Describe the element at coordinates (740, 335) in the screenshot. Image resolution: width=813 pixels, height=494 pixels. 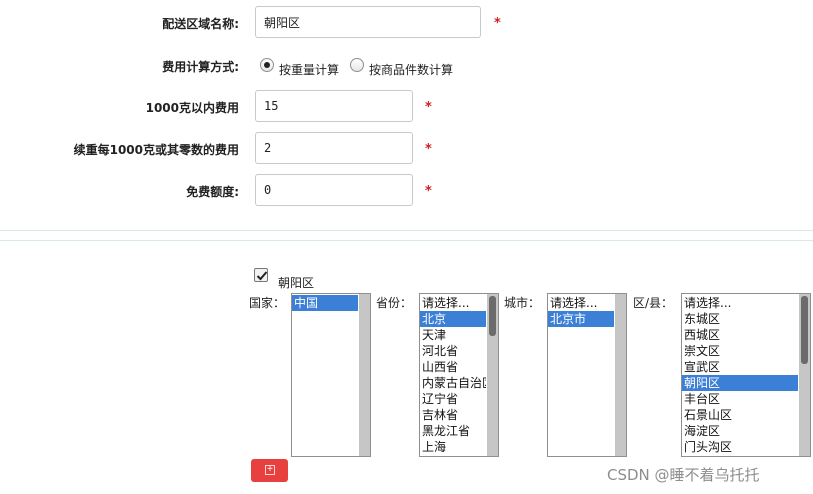
I see `list-option: 西城区` at that location.